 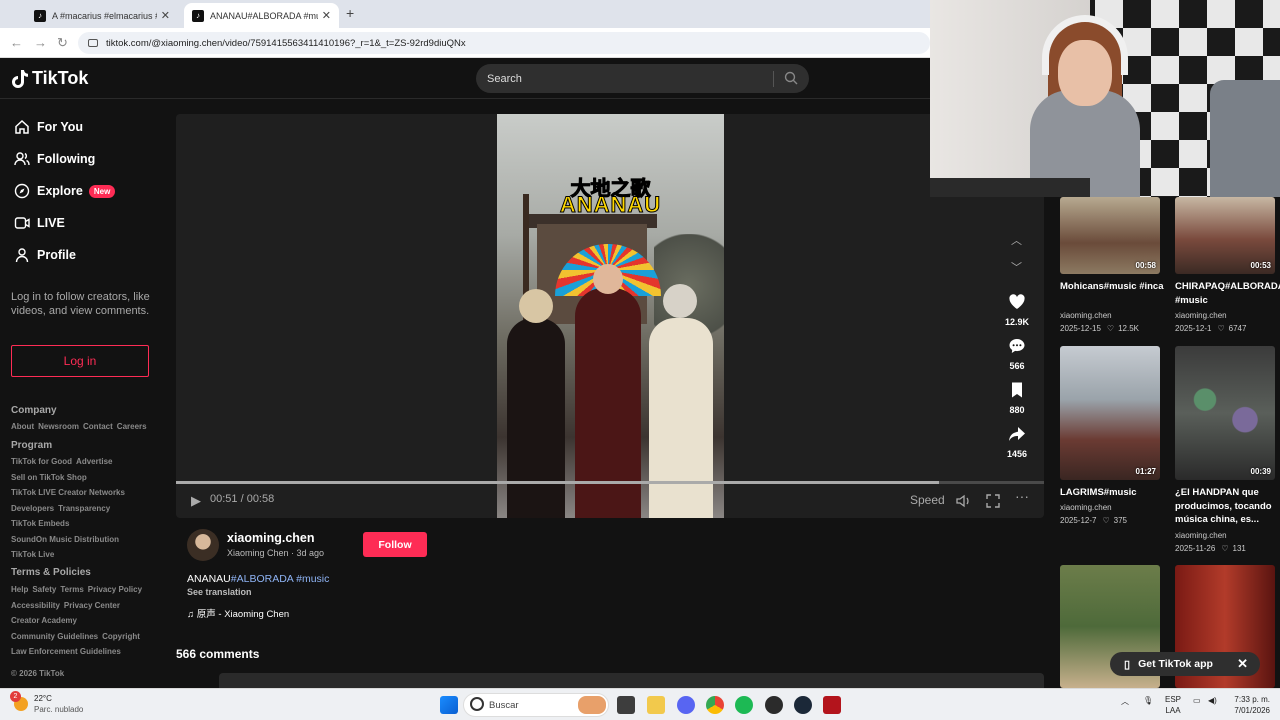 I want to click on footer-link: TikTok Embeds, so click(x=40, y=523).